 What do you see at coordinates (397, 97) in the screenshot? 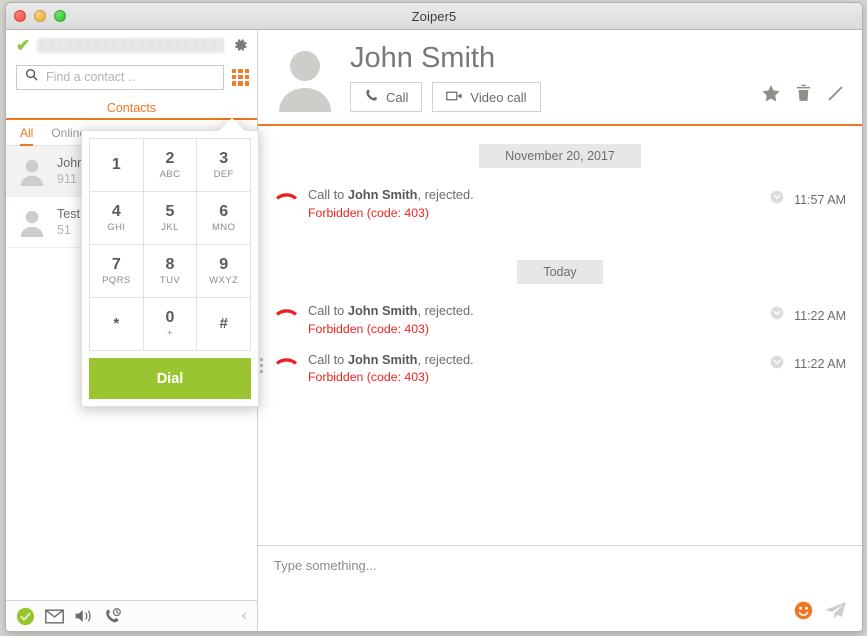
I see `call-button-label: Call` at bounding box center [397, 97].